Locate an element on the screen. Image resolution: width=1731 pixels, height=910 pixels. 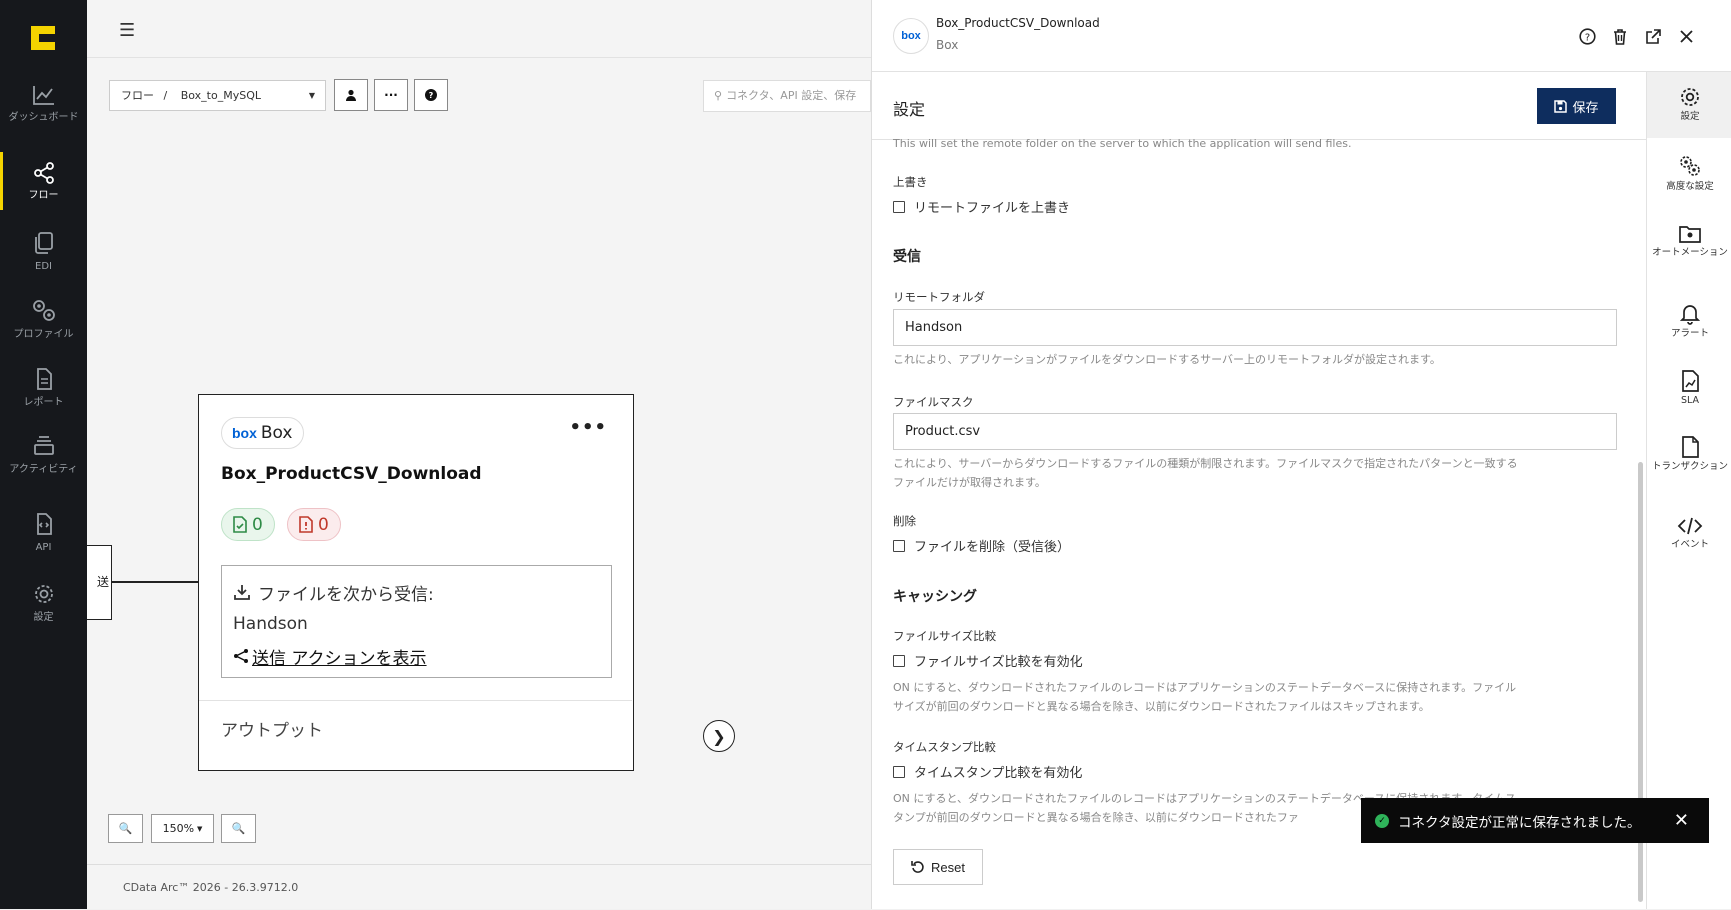
reset-button: Reset is located at coordinates (938, 867).